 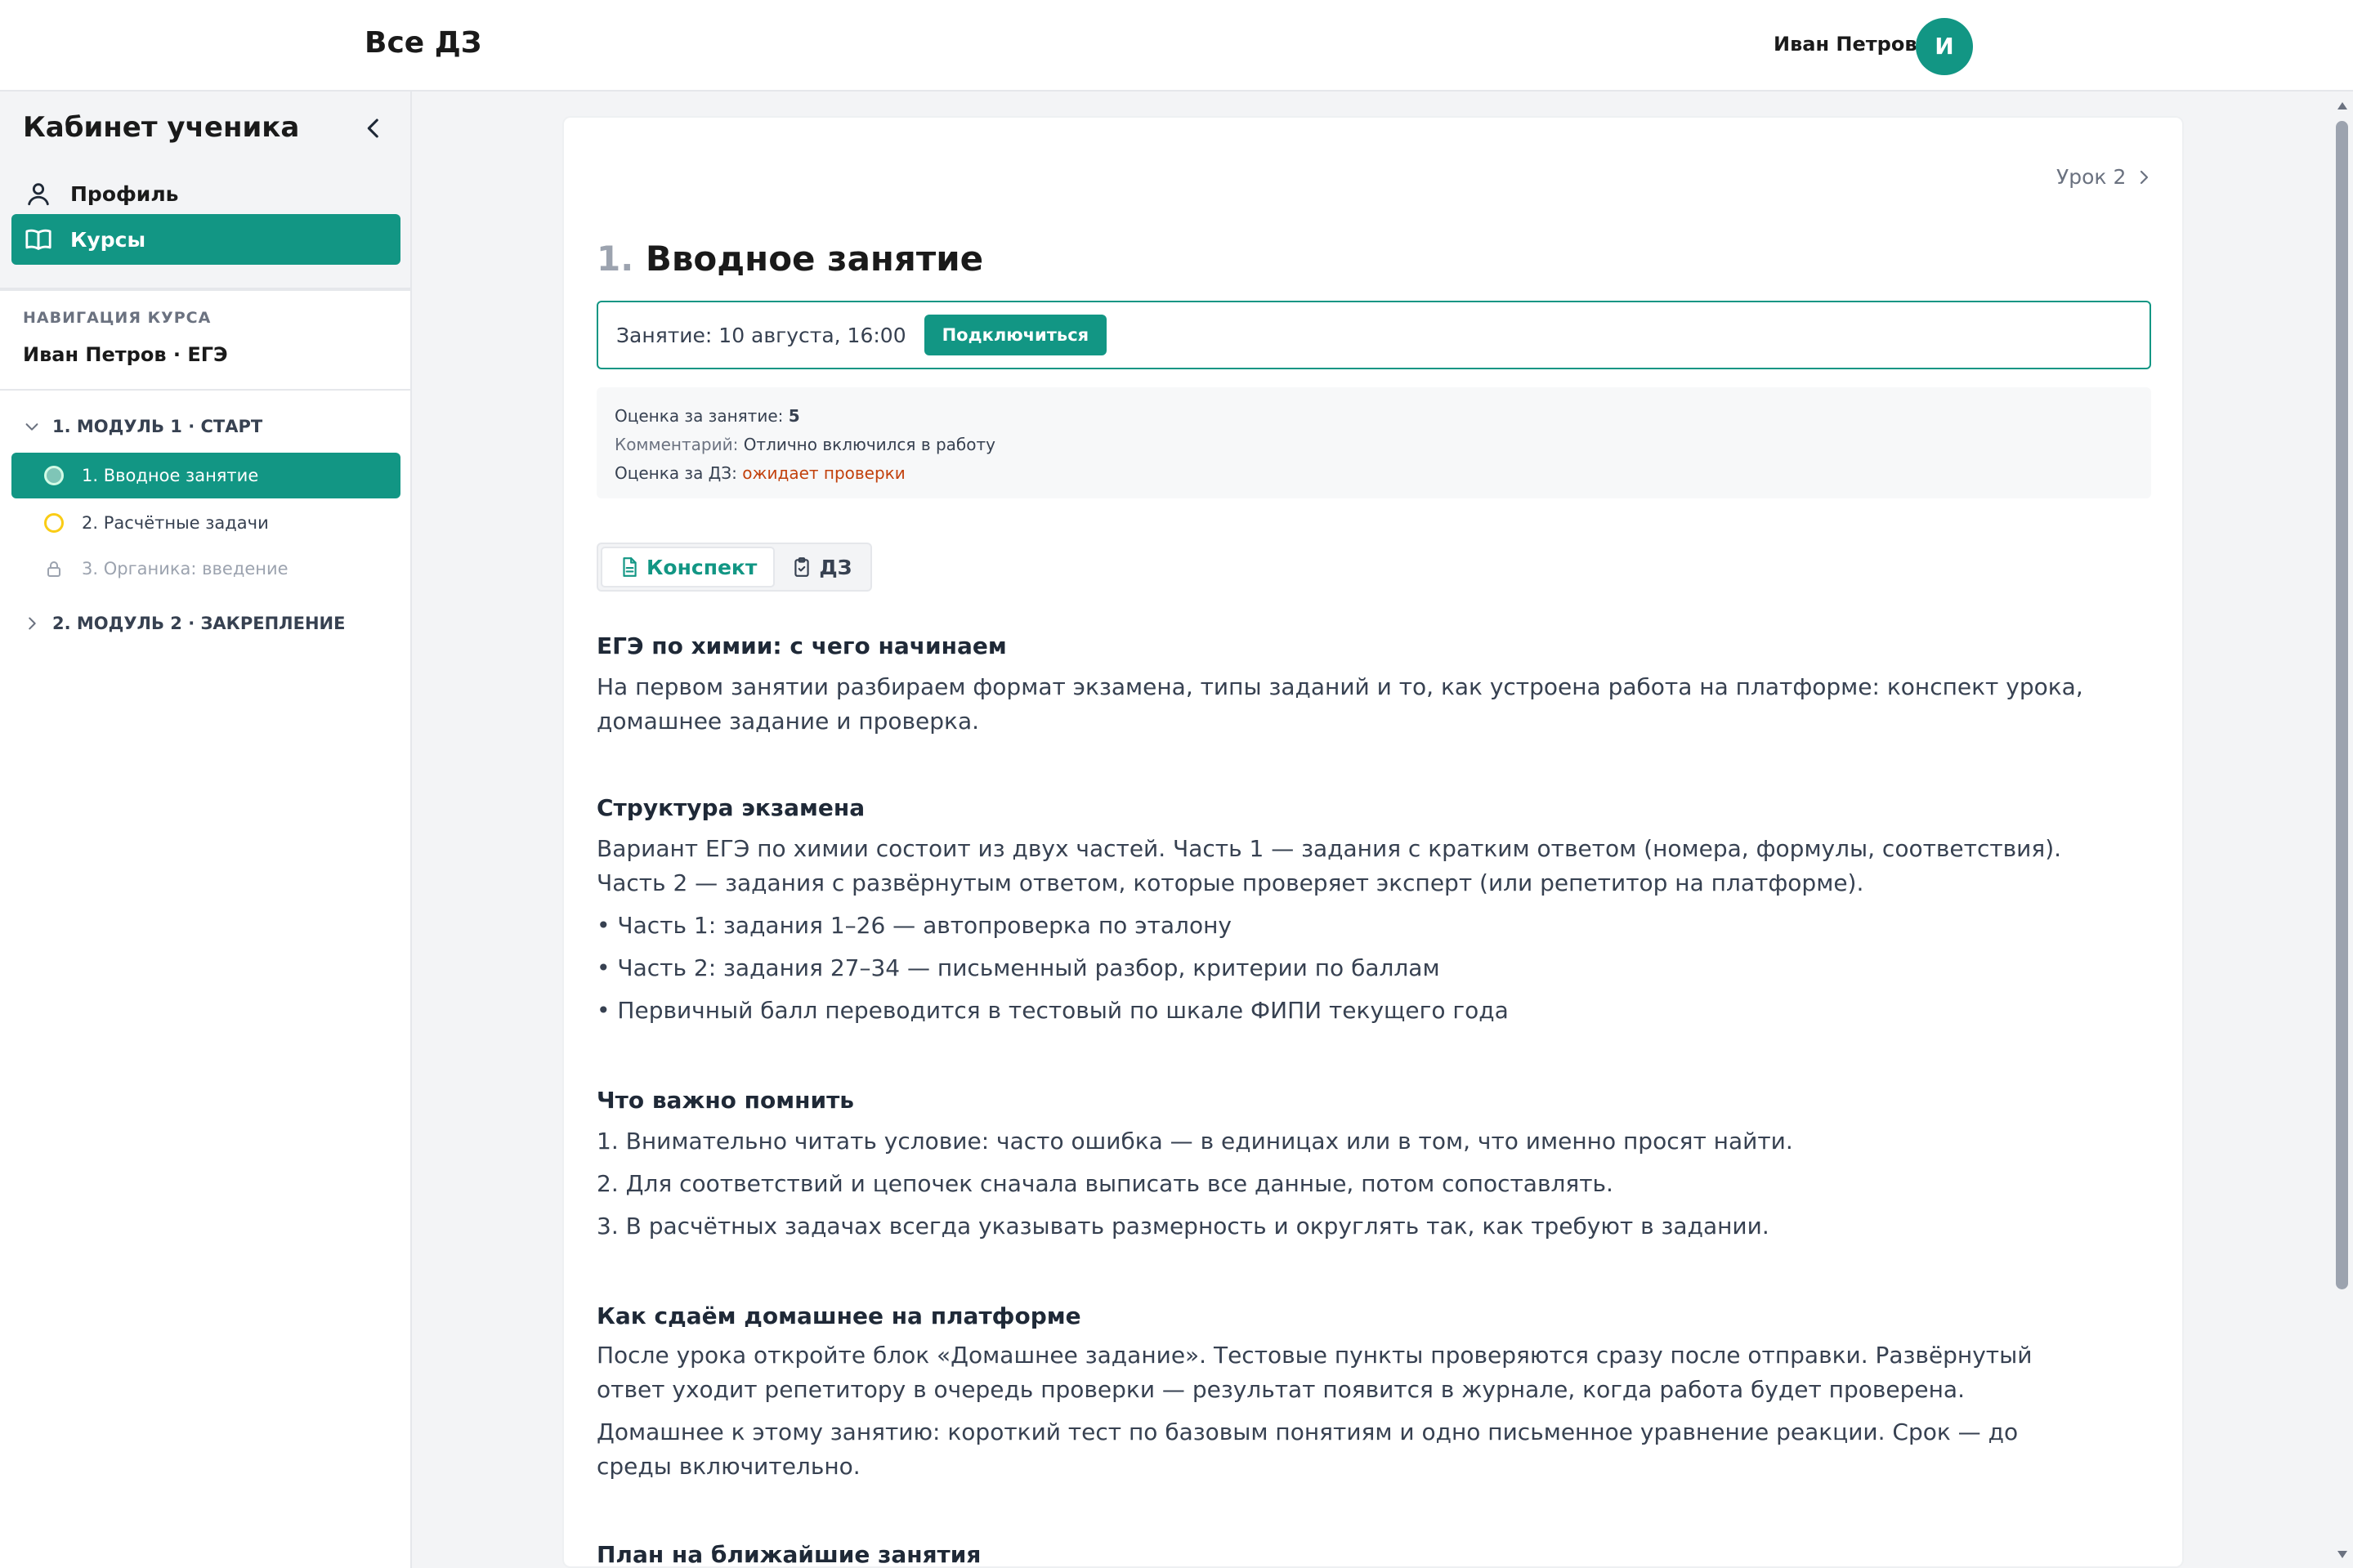 What do you see at coordinates (108, 239) in the screenshot?
I see `sidebar-item-label: Курсы` at bounding box center [108, 239].